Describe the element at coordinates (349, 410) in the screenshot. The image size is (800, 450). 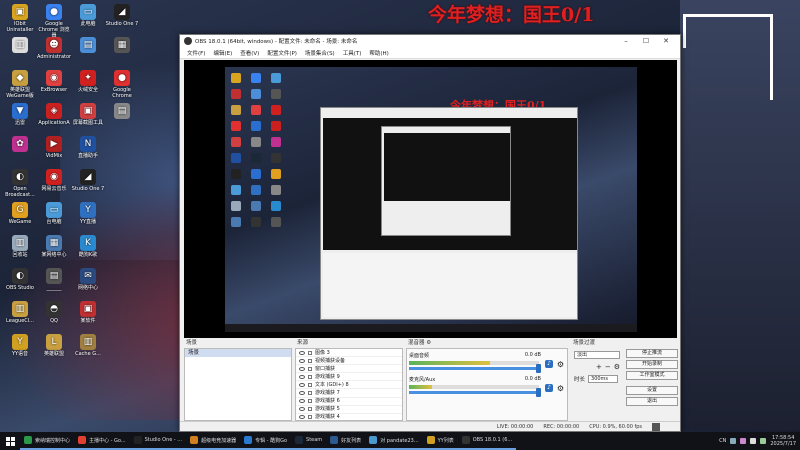
I see `source-item: 游戏捕获 5` at that location.